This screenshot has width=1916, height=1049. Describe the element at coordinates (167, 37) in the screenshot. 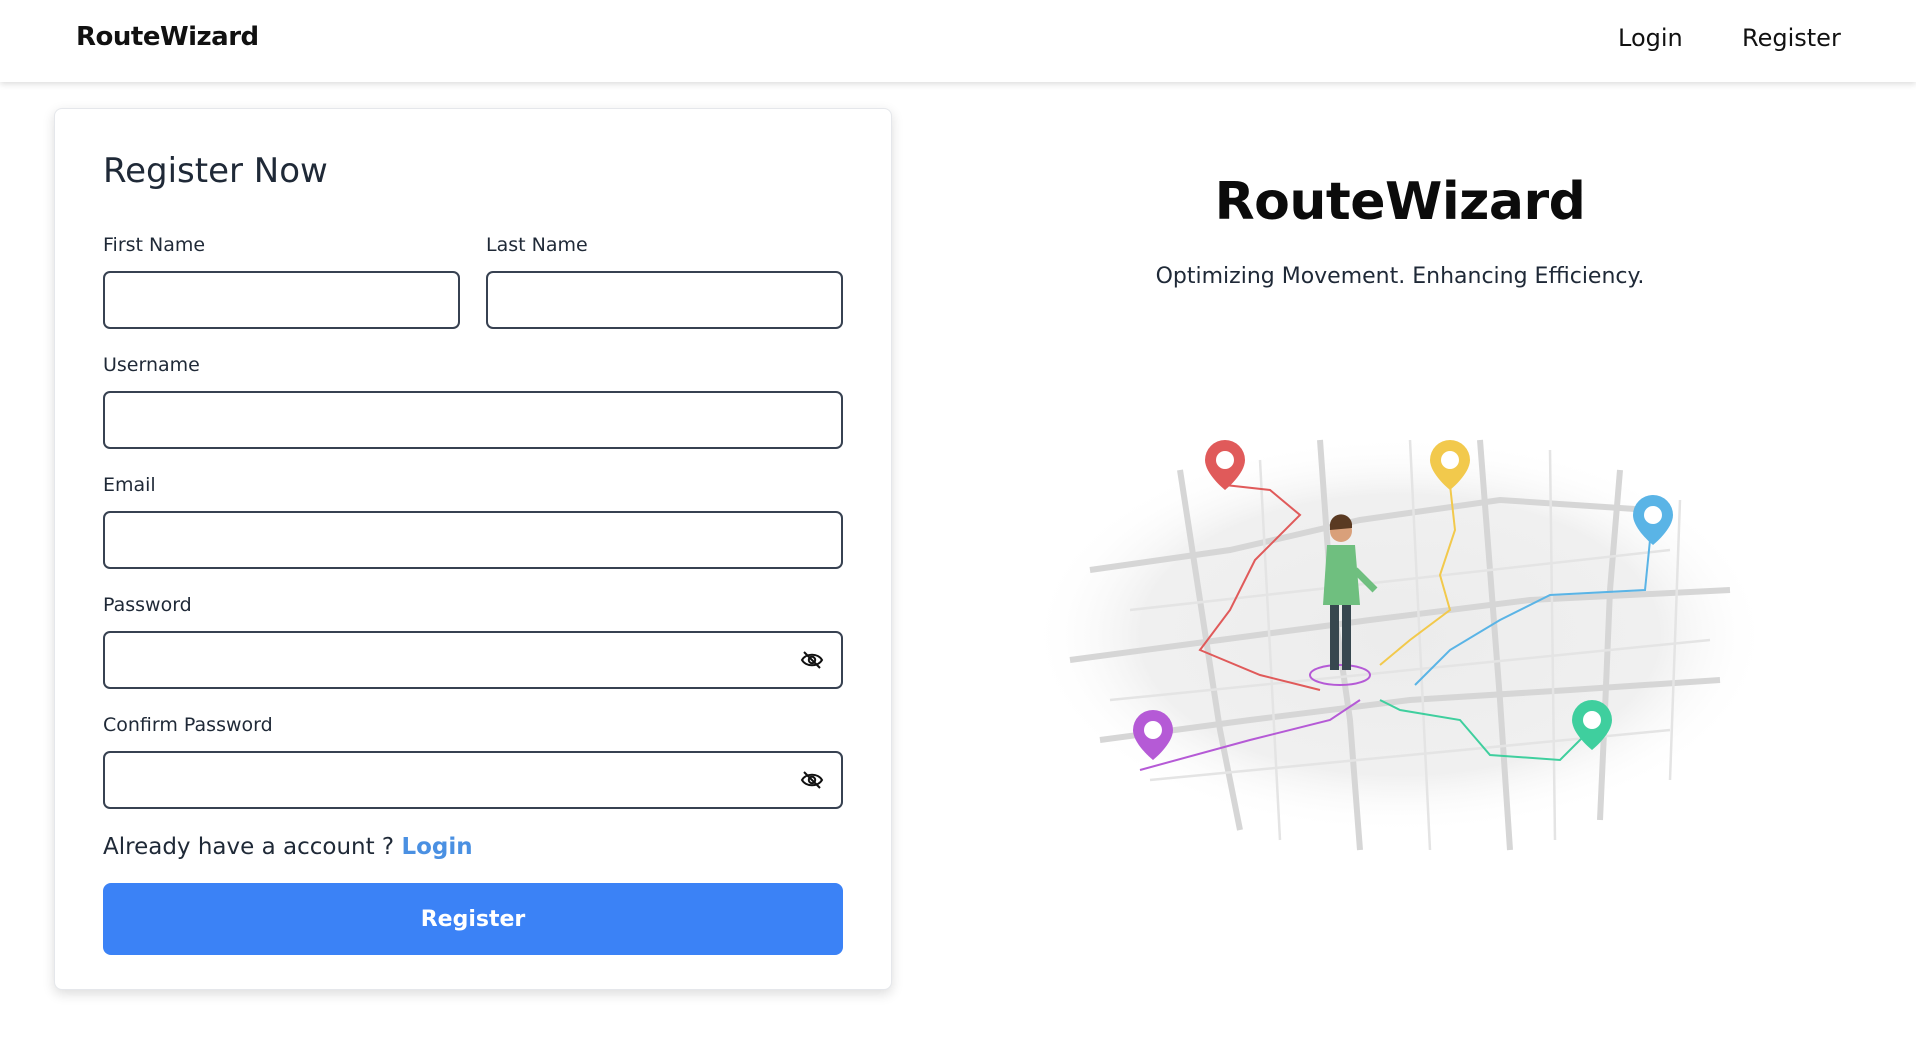

I see `brand-logo: RouteWizard` at that location.